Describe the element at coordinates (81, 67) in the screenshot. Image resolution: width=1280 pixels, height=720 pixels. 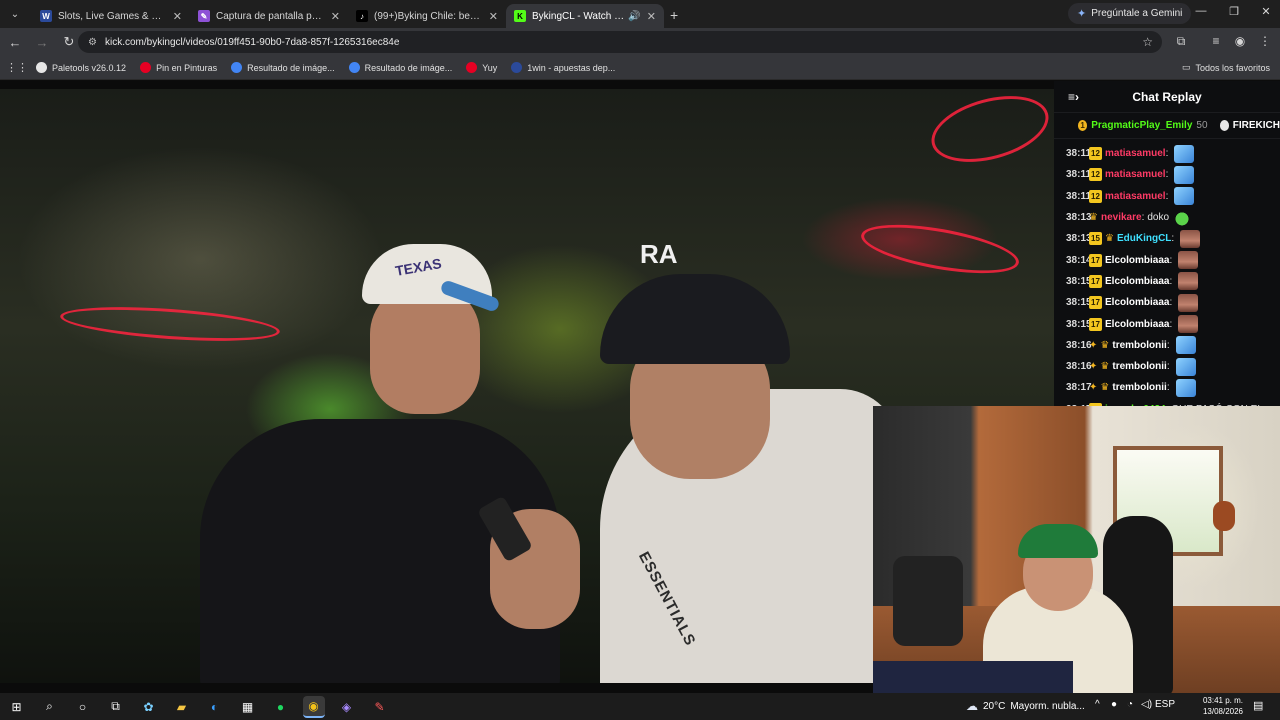
I see `bookmark-item: Paletools v26.0.12` at that location.